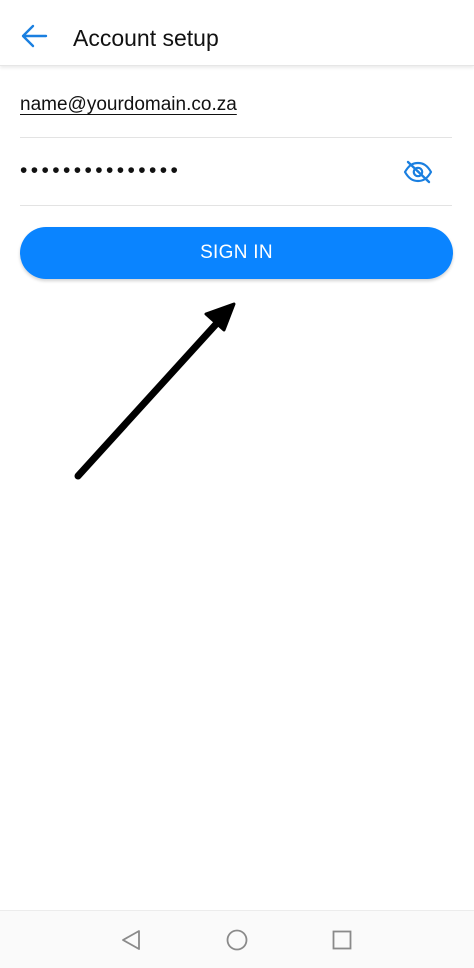 This screenshot has width=474, height=968. What do you see at coordinates (146, 38) in the screenshot?
I see `page-title: Account setup` at bounding box center [146, 38].